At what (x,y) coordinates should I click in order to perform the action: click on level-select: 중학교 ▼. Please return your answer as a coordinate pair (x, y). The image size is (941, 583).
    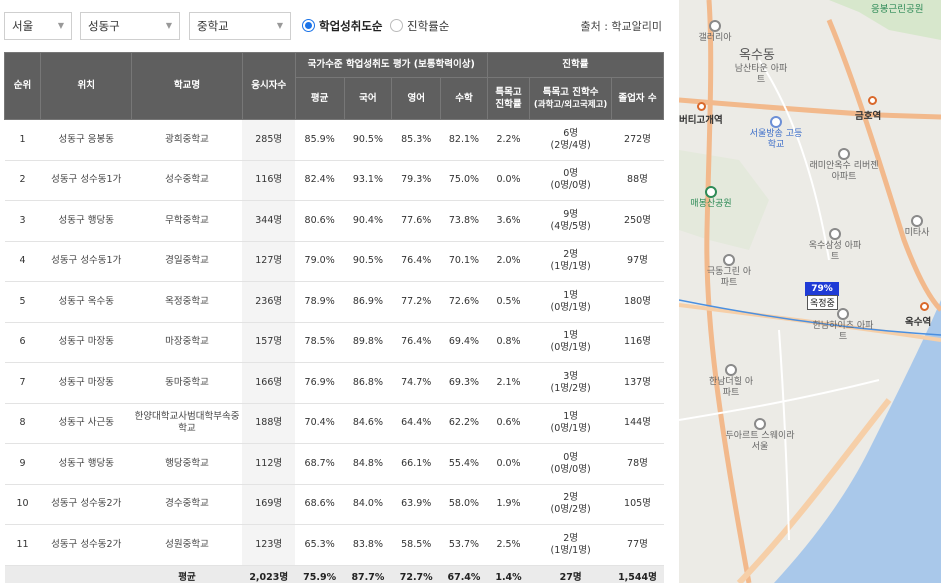
    Looking at the image, I should click on (240, 26).